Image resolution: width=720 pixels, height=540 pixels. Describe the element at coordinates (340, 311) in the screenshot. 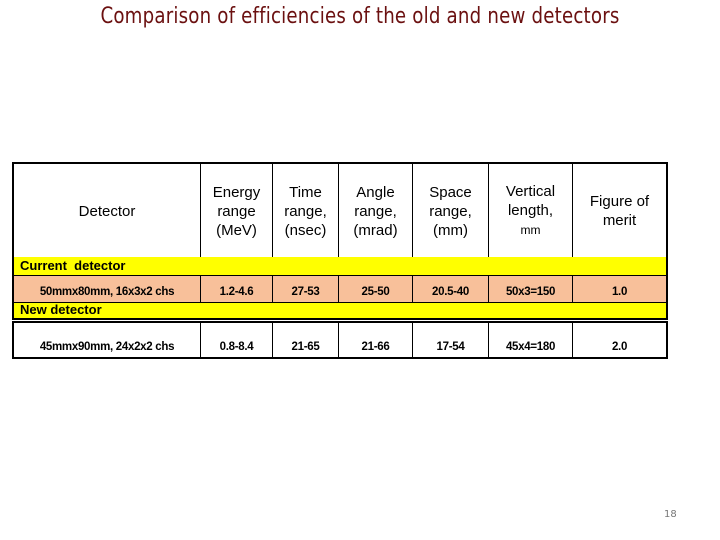

I see `section-new-detector: New detector` at that location.